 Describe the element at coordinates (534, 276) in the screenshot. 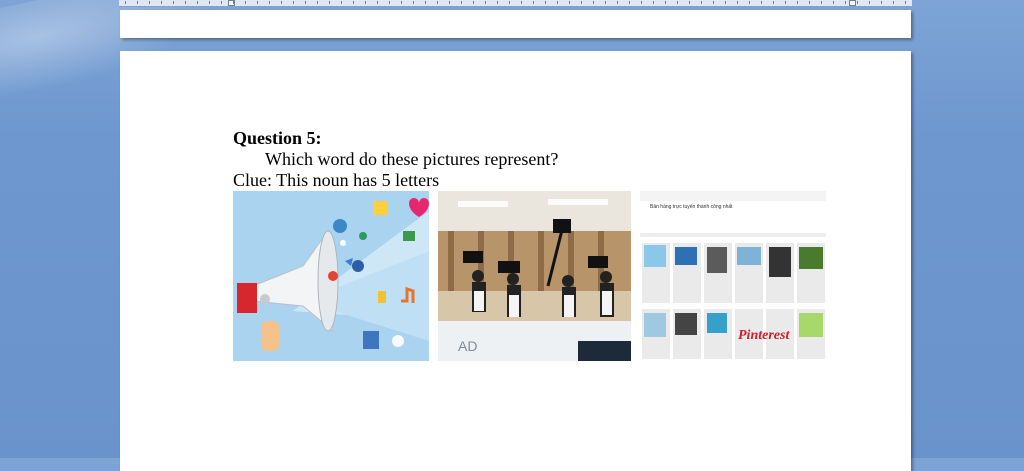

I see `picture-camera-crew: AD` at that location.